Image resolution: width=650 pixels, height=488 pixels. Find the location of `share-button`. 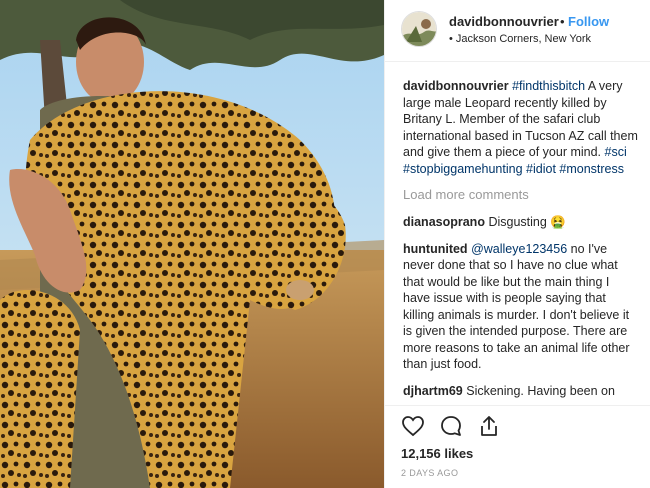

share-button is located at coordinates (489, 426).